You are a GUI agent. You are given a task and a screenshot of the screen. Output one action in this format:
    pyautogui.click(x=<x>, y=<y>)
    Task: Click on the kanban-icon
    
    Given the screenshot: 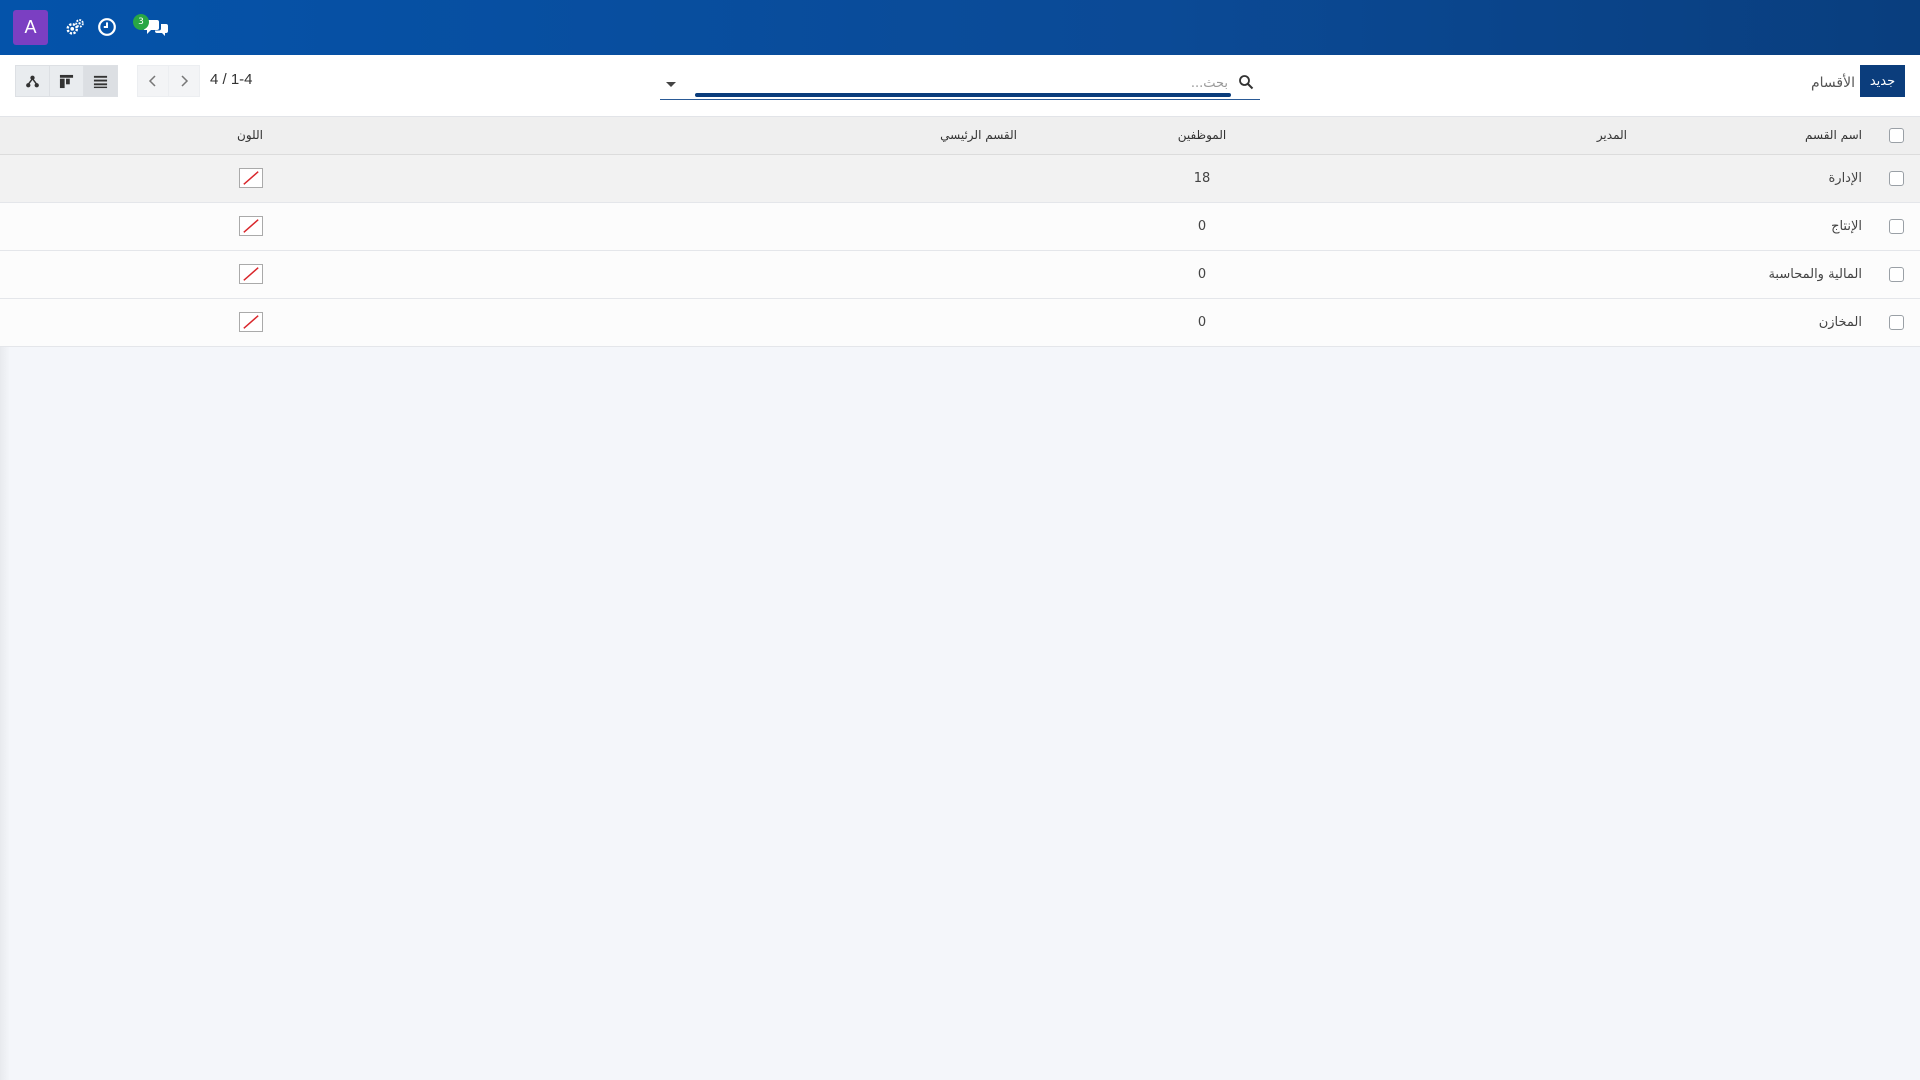 What is the action you would take?
    pyautogui.click(x=66, y=81)
    